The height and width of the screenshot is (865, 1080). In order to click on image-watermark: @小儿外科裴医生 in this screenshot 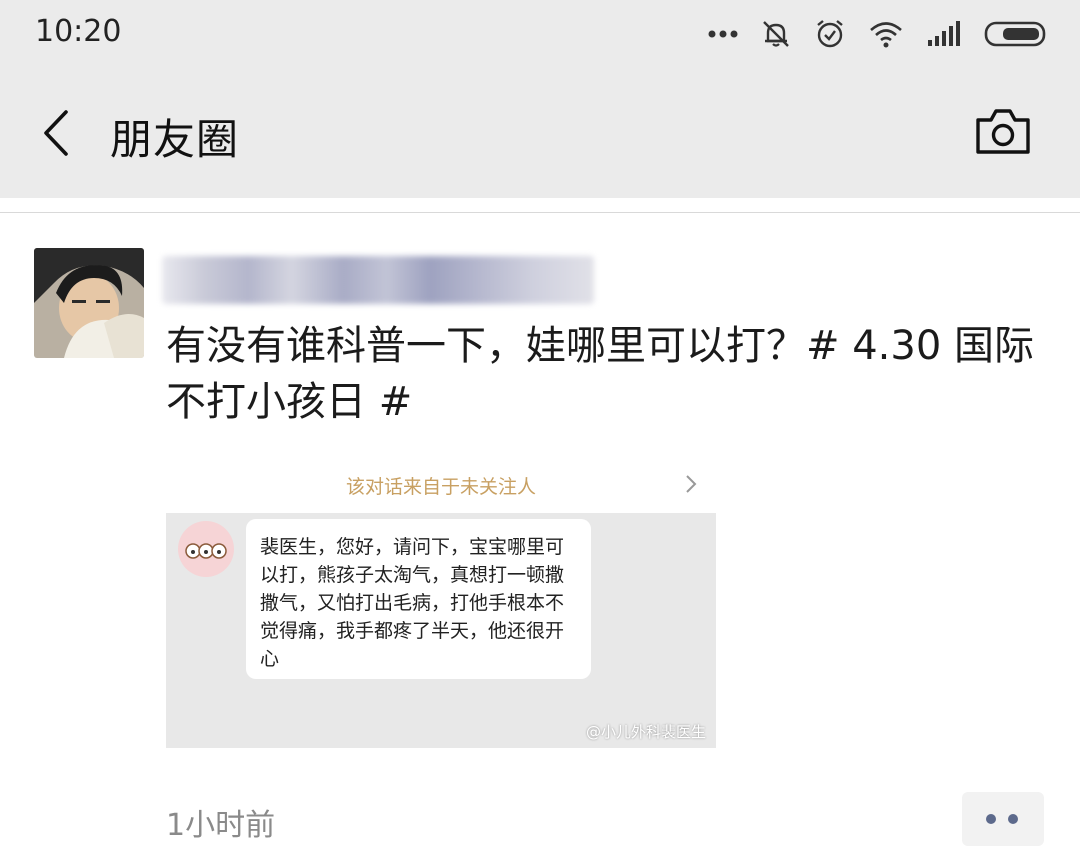, I will do `click(645, 732)`.